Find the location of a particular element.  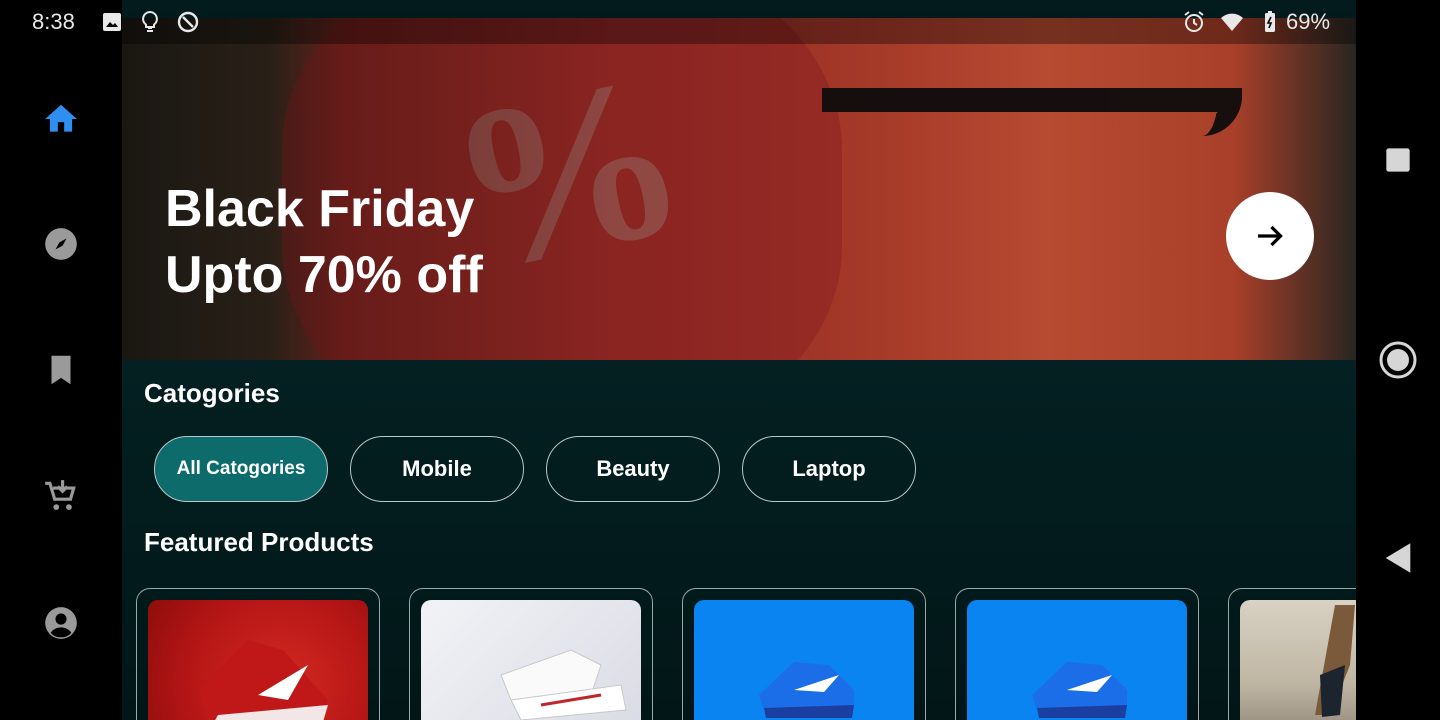

chip-all-categories: All Catogories is located at coordinates (241, 469).